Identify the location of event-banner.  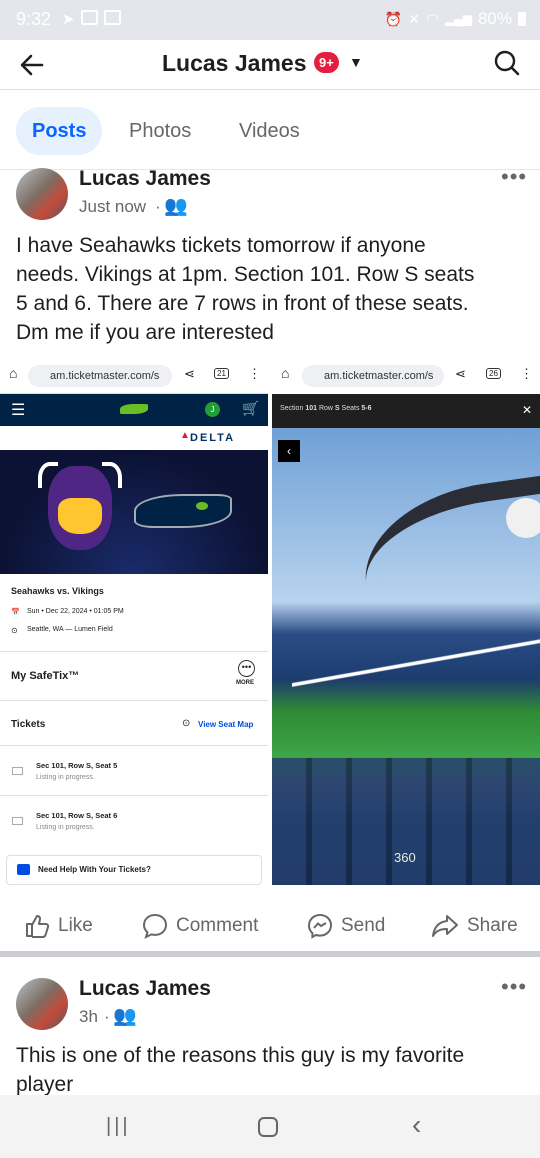
(134, 512).